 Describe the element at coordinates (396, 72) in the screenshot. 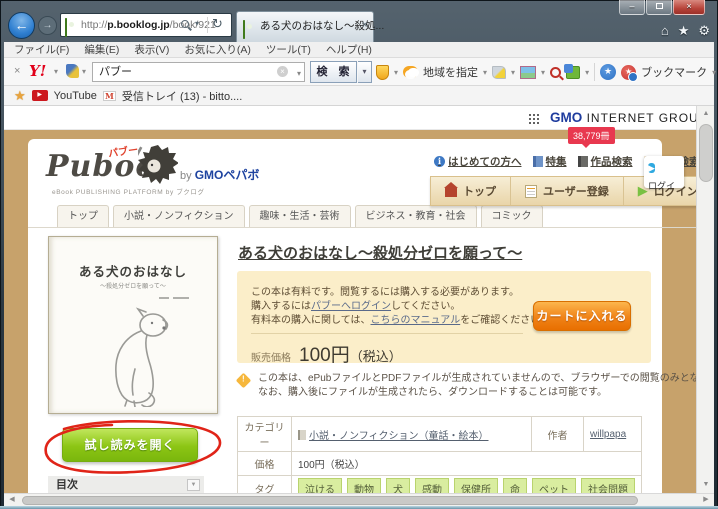

I see `shield-caret-icon: ▾` at that location.